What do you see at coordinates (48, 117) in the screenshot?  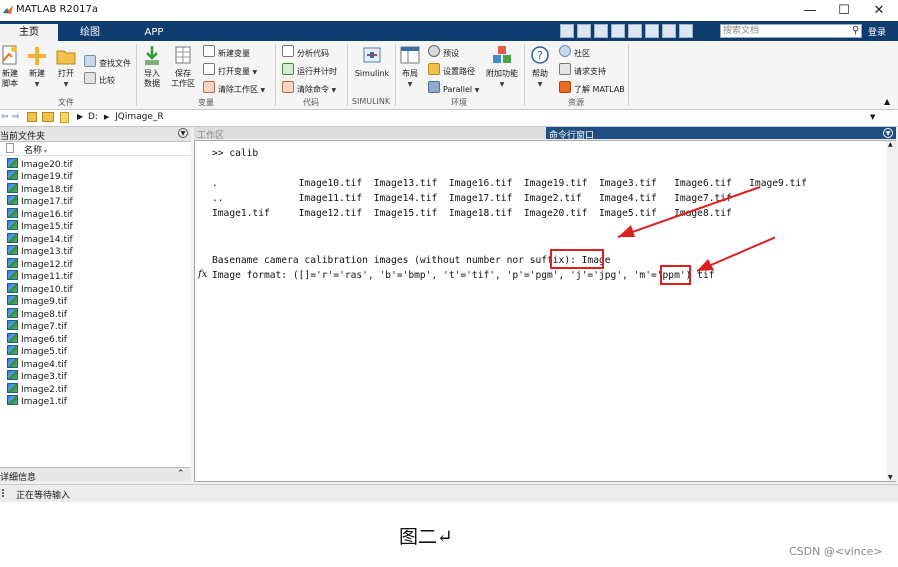 I see `browse-folder-icon` at bounding box center [48, 117].